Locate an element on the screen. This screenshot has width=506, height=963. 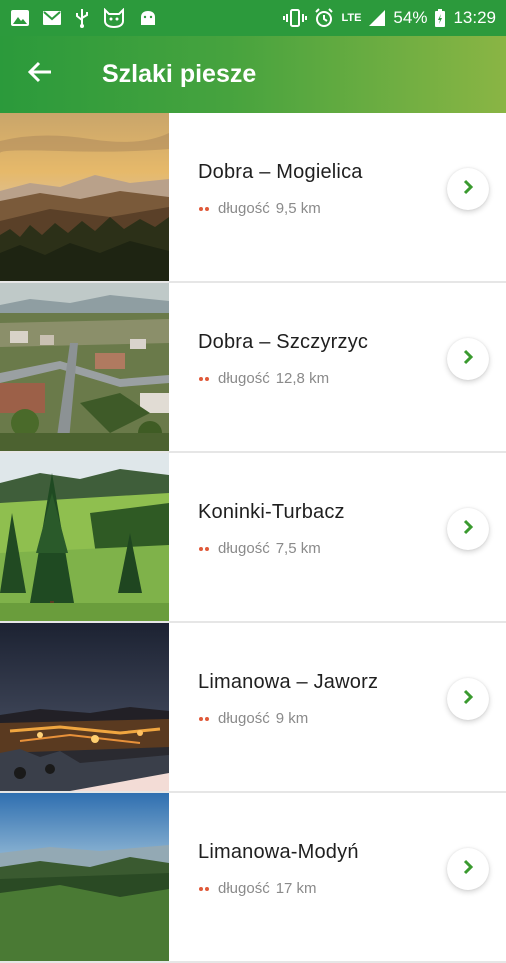
battery-charging-icon is located at coordinates (440, 18).